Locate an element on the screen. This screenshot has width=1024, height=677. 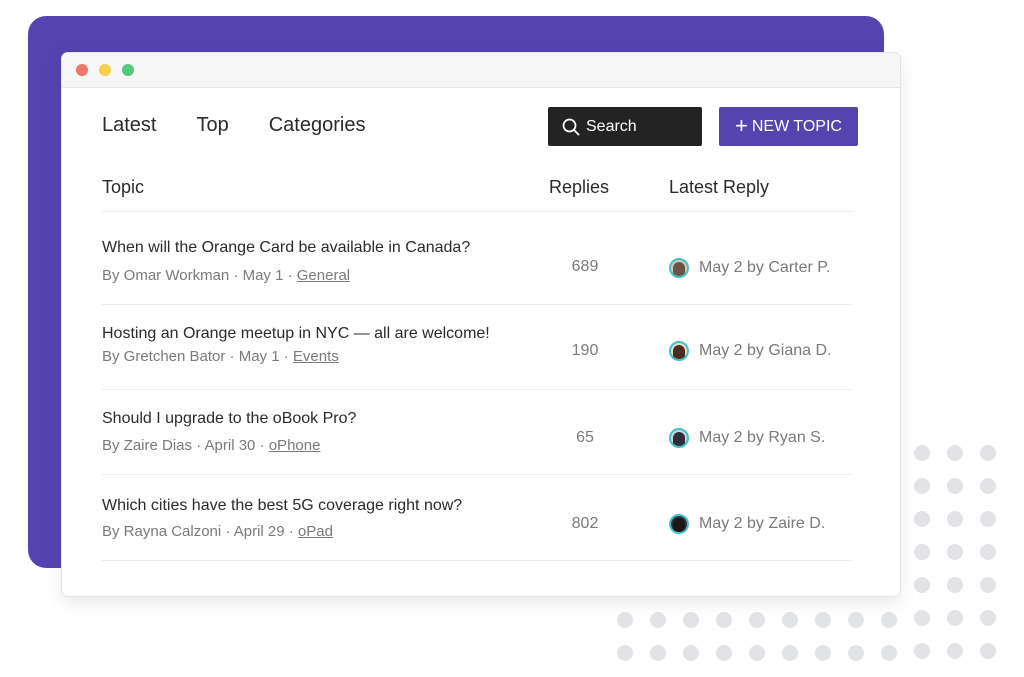
maximize-window-dot is located at coordinates (128, 70).